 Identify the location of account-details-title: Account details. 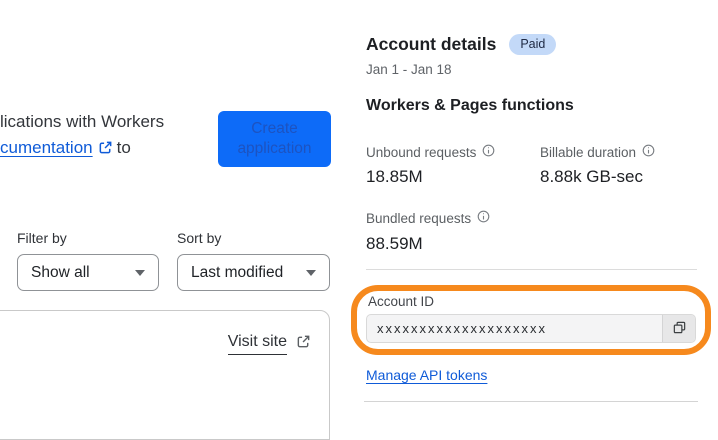
(431, 44).